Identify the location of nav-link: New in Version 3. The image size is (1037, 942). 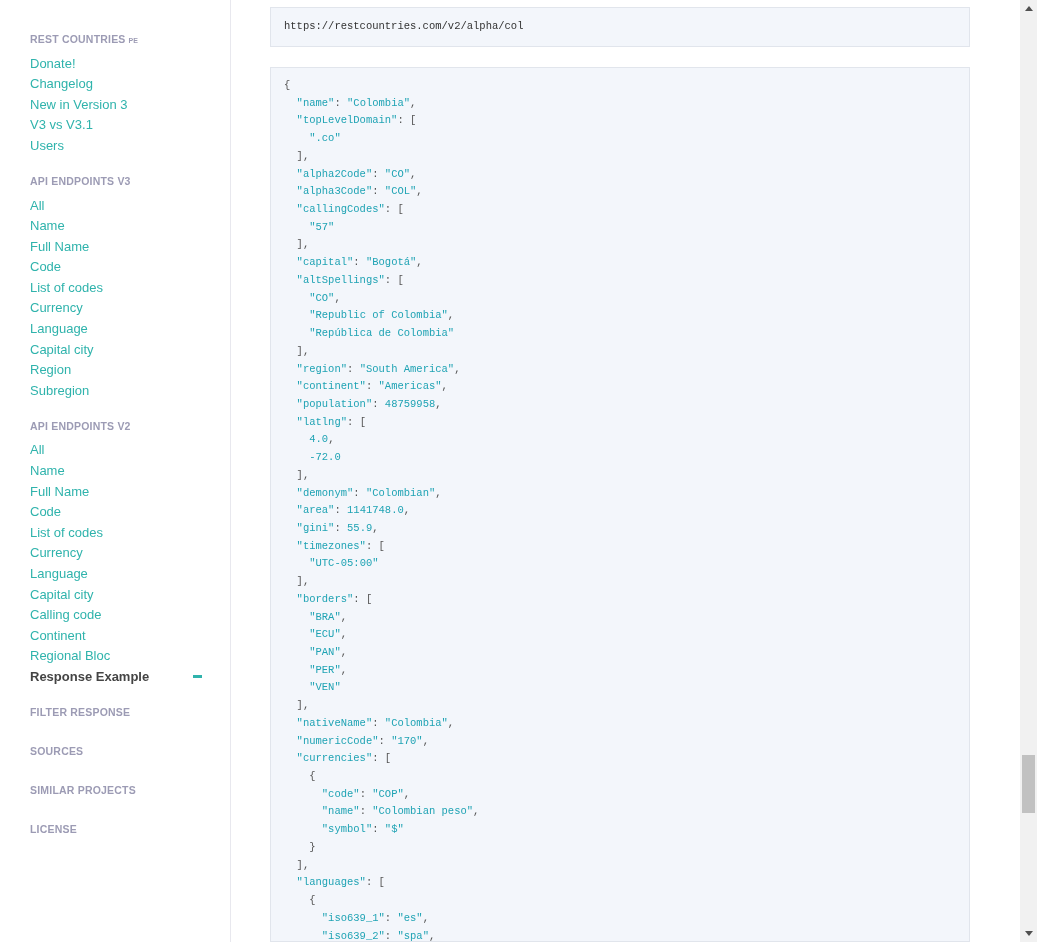
(79, 104).